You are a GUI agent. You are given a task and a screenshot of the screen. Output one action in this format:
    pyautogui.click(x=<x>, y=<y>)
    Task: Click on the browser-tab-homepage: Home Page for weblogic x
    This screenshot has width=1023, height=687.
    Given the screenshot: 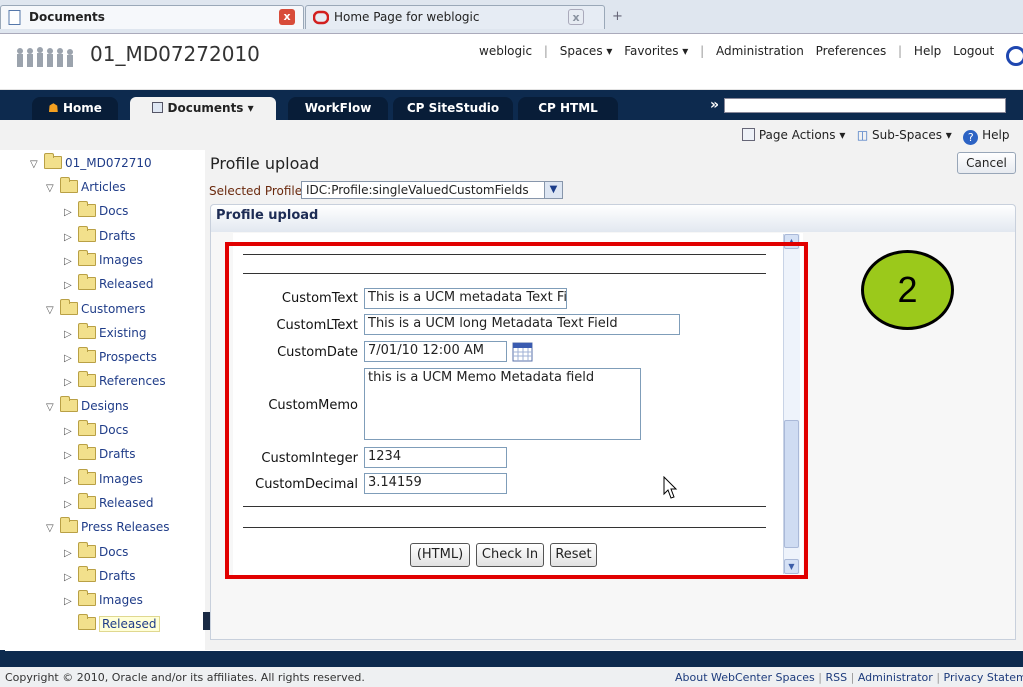 What is the action you would take?
    pyautogui.click(x=455, y=17)
    